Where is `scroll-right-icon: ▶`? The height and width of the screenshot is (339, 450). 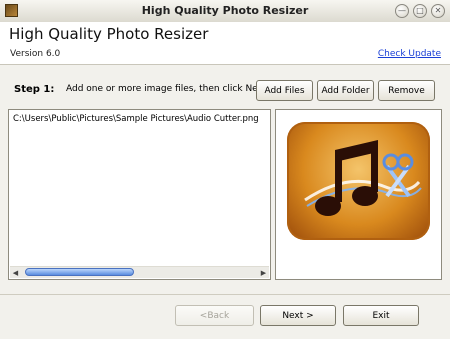 scroll-right-icon: ▶ is located at coordinates (263, 272).